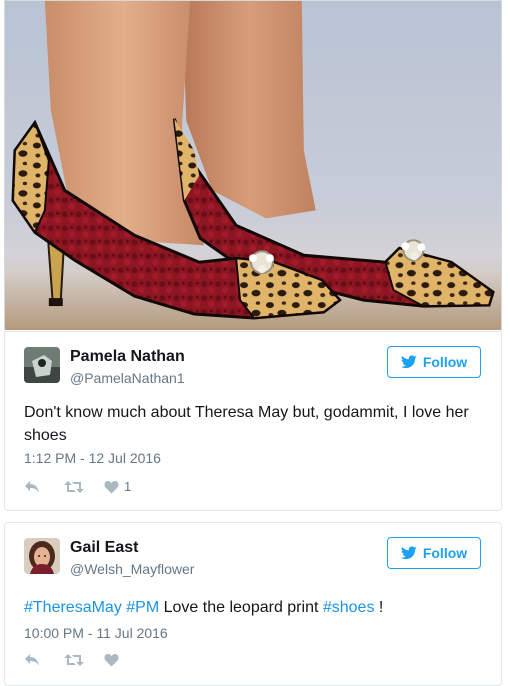 This screenshot has width=510, height=686. I want to click on hashtag-link: #PM, so click(142, 607).